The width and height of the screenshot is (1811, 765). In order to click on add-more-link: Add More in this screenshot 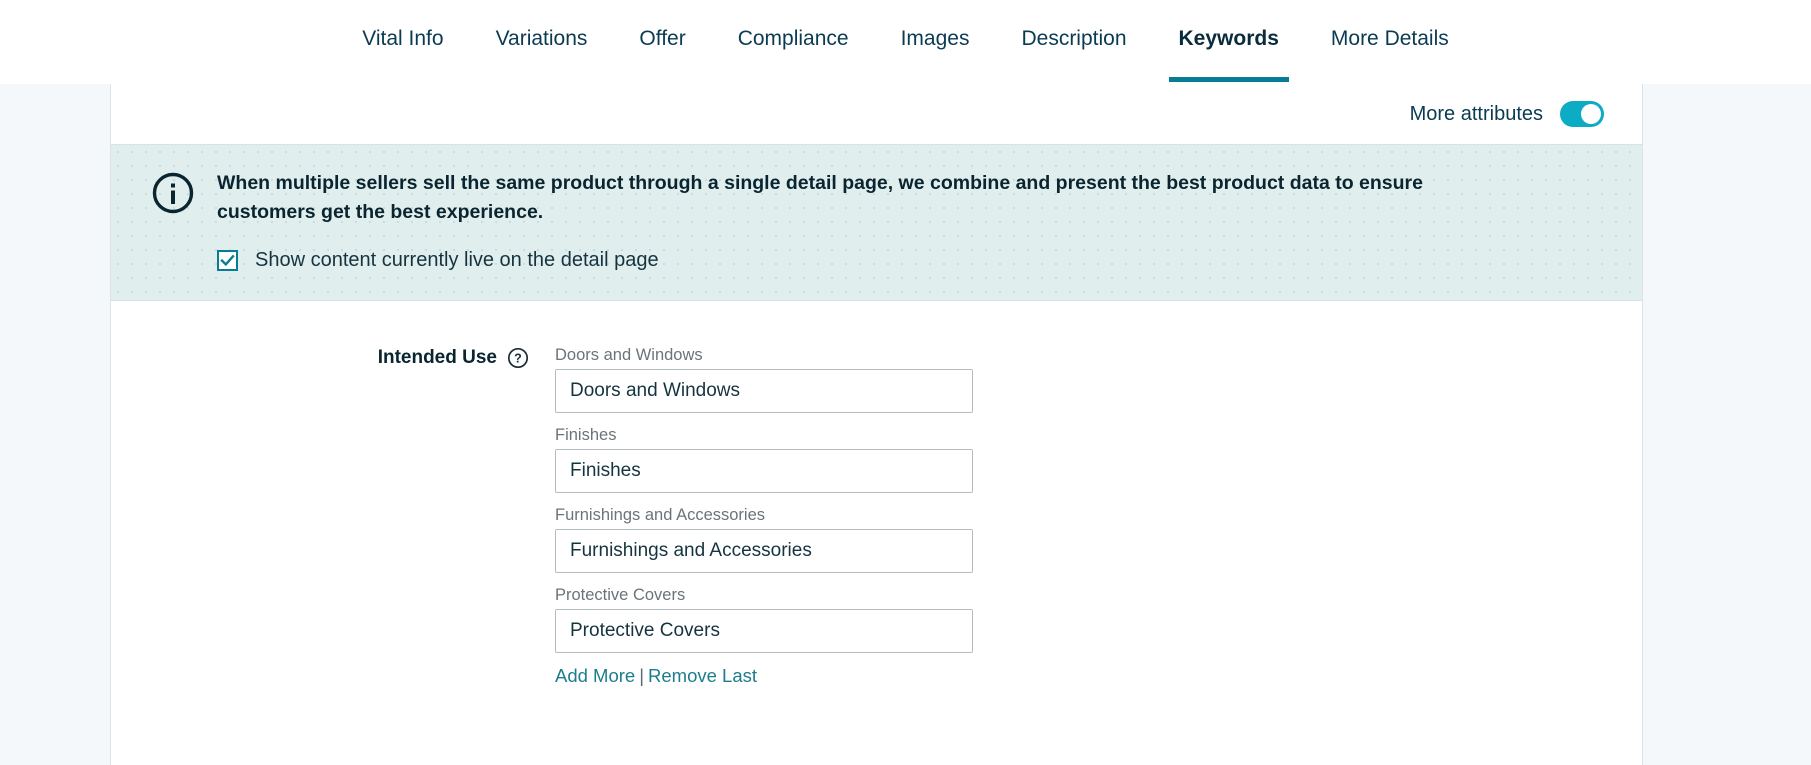, I will do `click(595, 675)`.